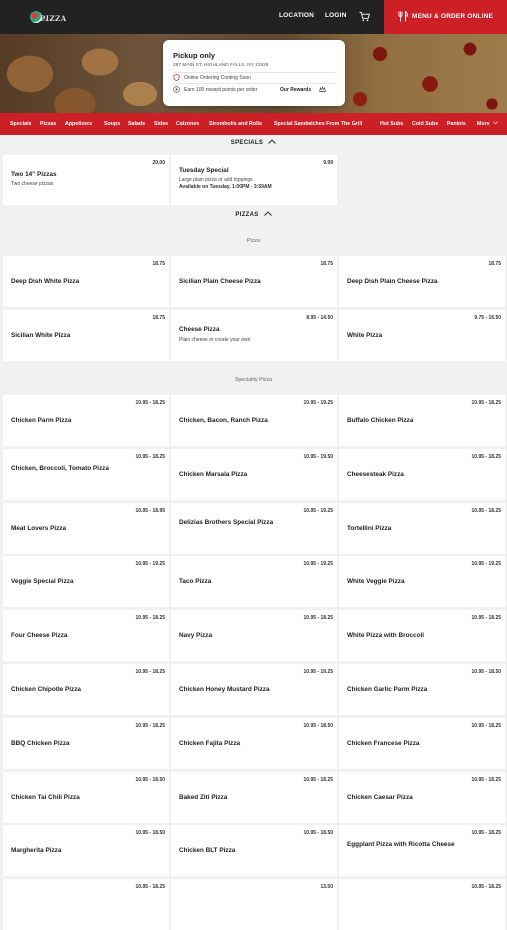  I want to click on category-appetizers: Appetizers, so click(78, 124).